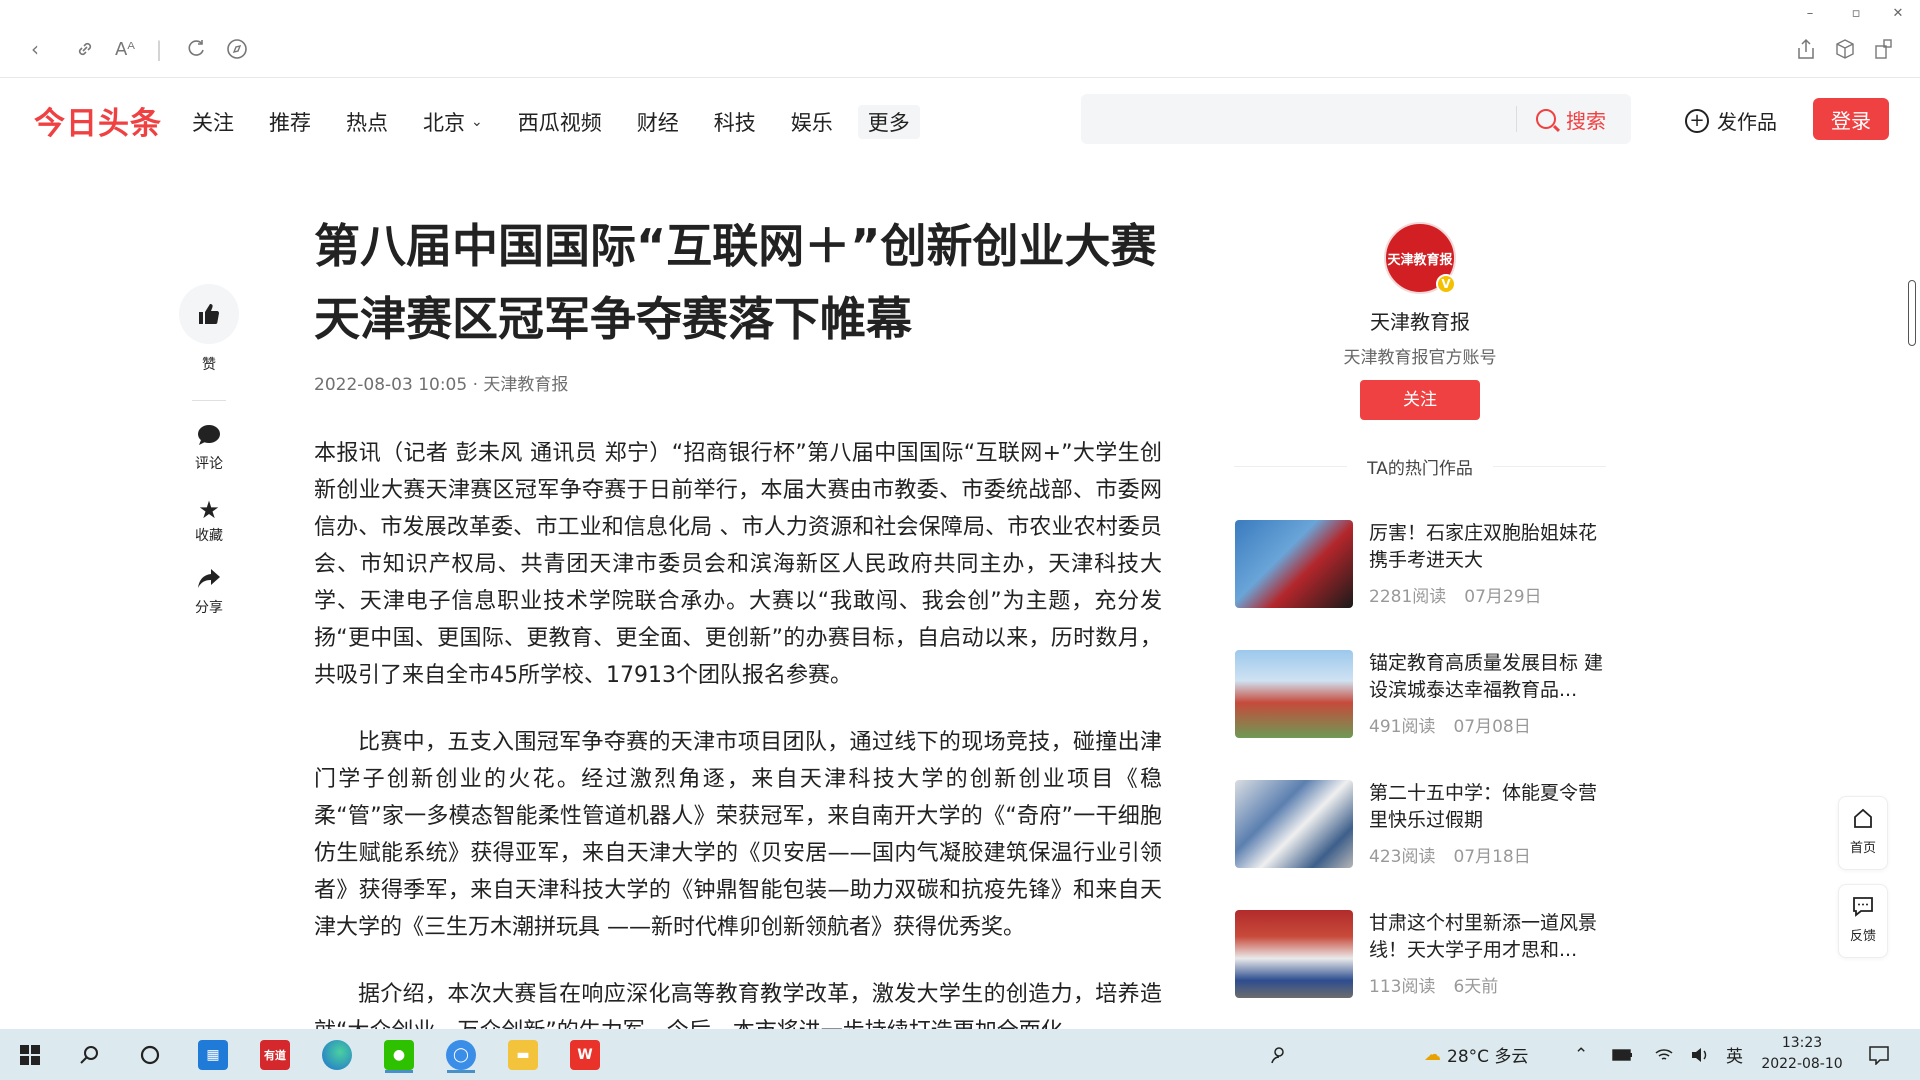  Describe the element at coordinates (1863, 833) in the screenshot. I see `home-float-button: 首页` at that location.